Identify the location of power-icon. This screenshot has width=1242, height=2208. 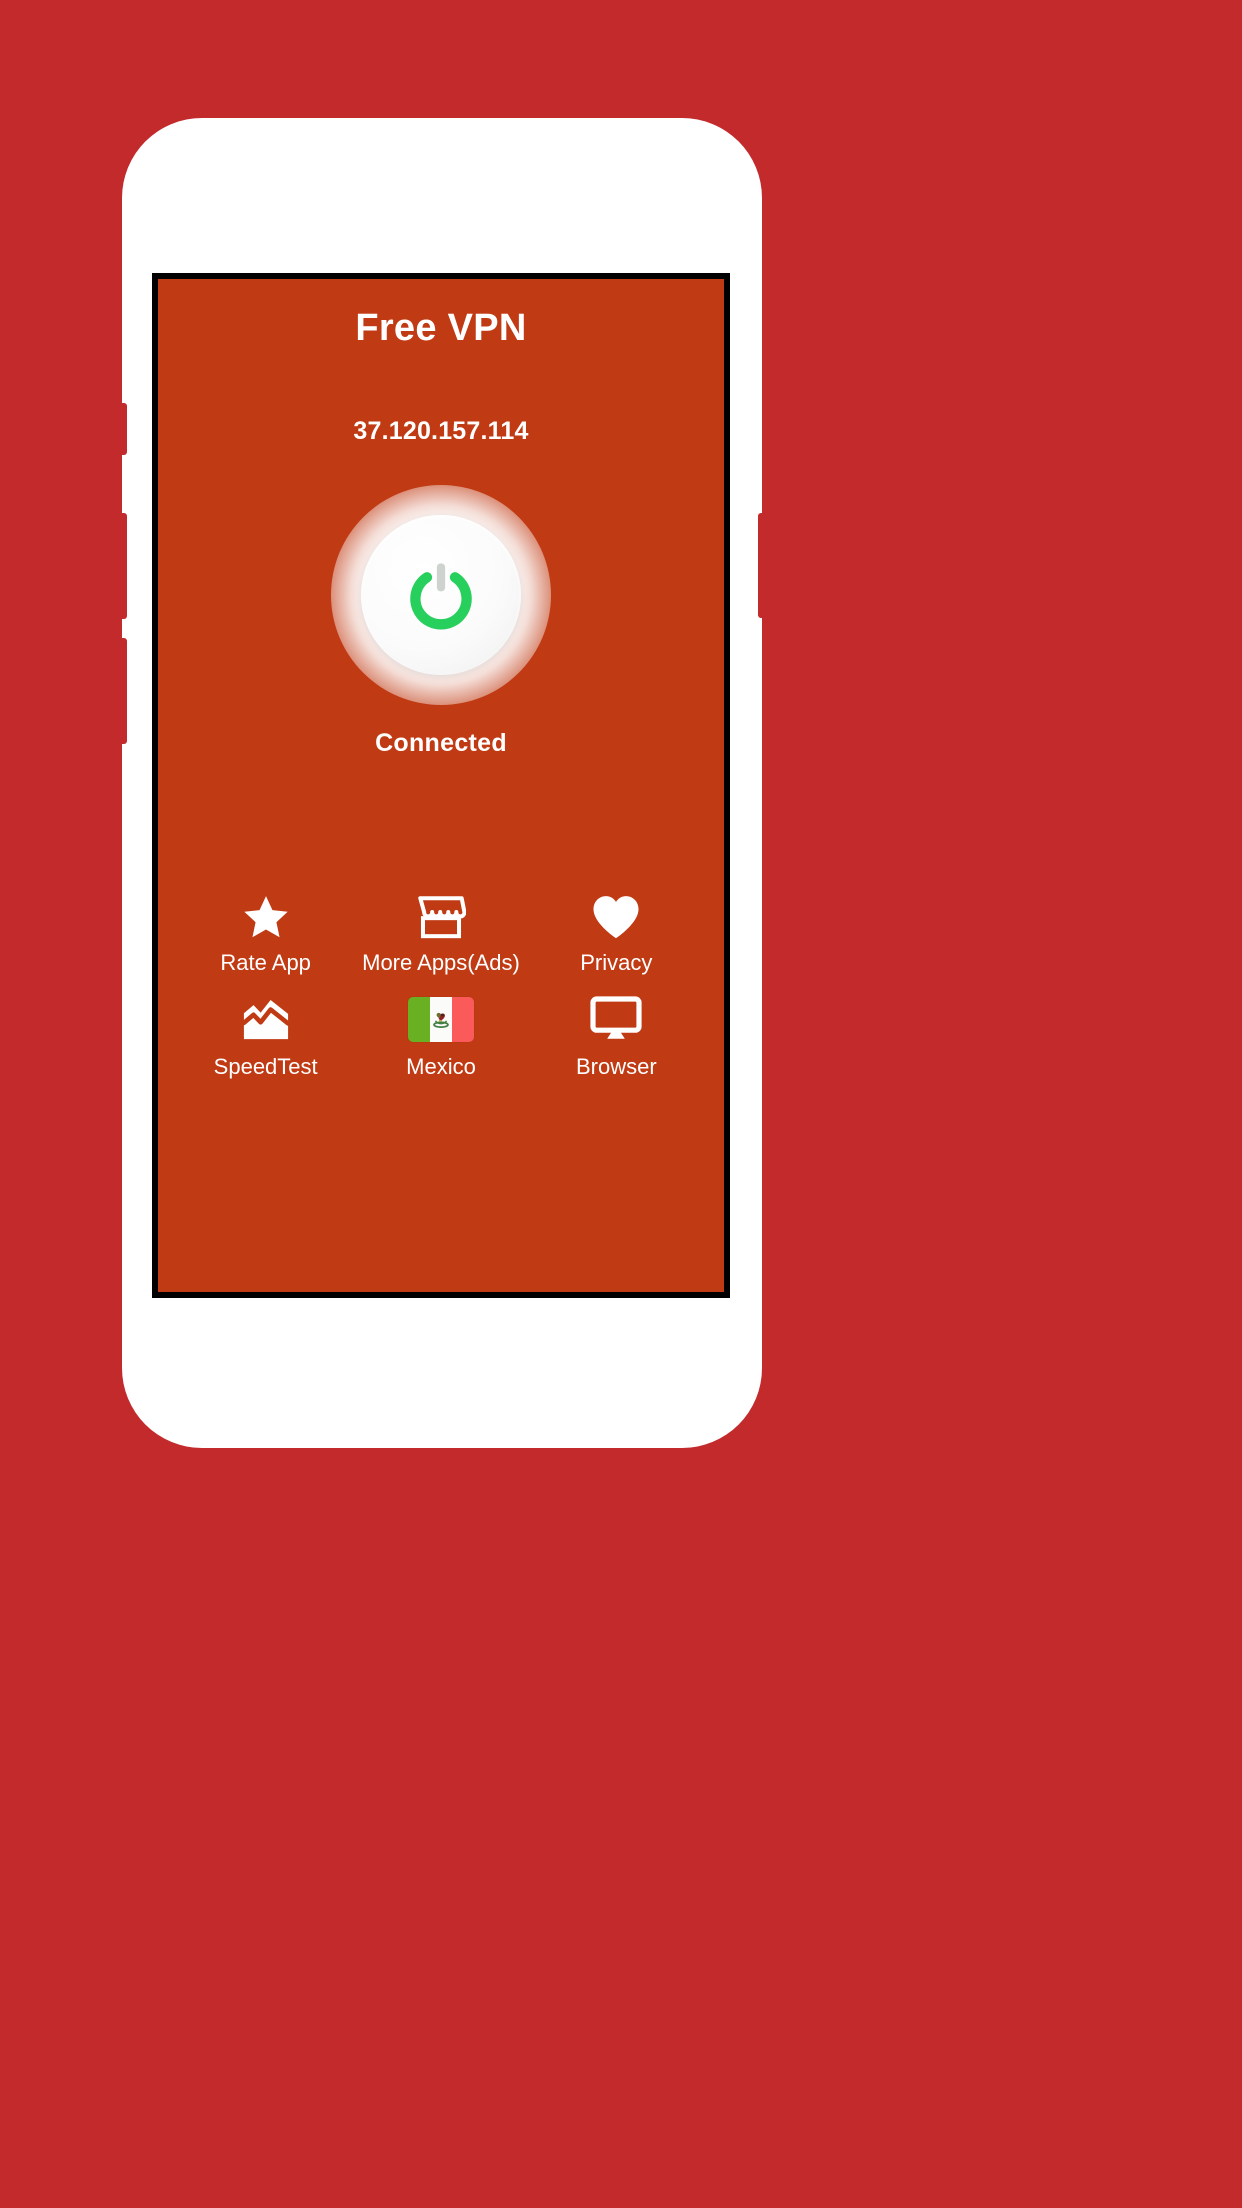
(441, 596).